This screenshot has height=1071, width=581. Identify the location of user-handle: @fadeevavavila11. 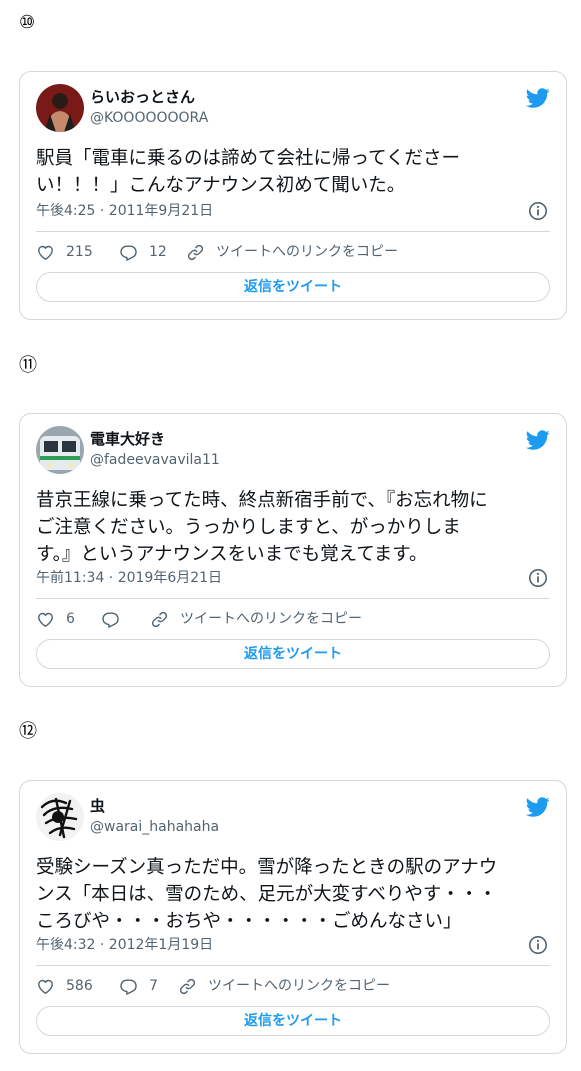
(155, 460).